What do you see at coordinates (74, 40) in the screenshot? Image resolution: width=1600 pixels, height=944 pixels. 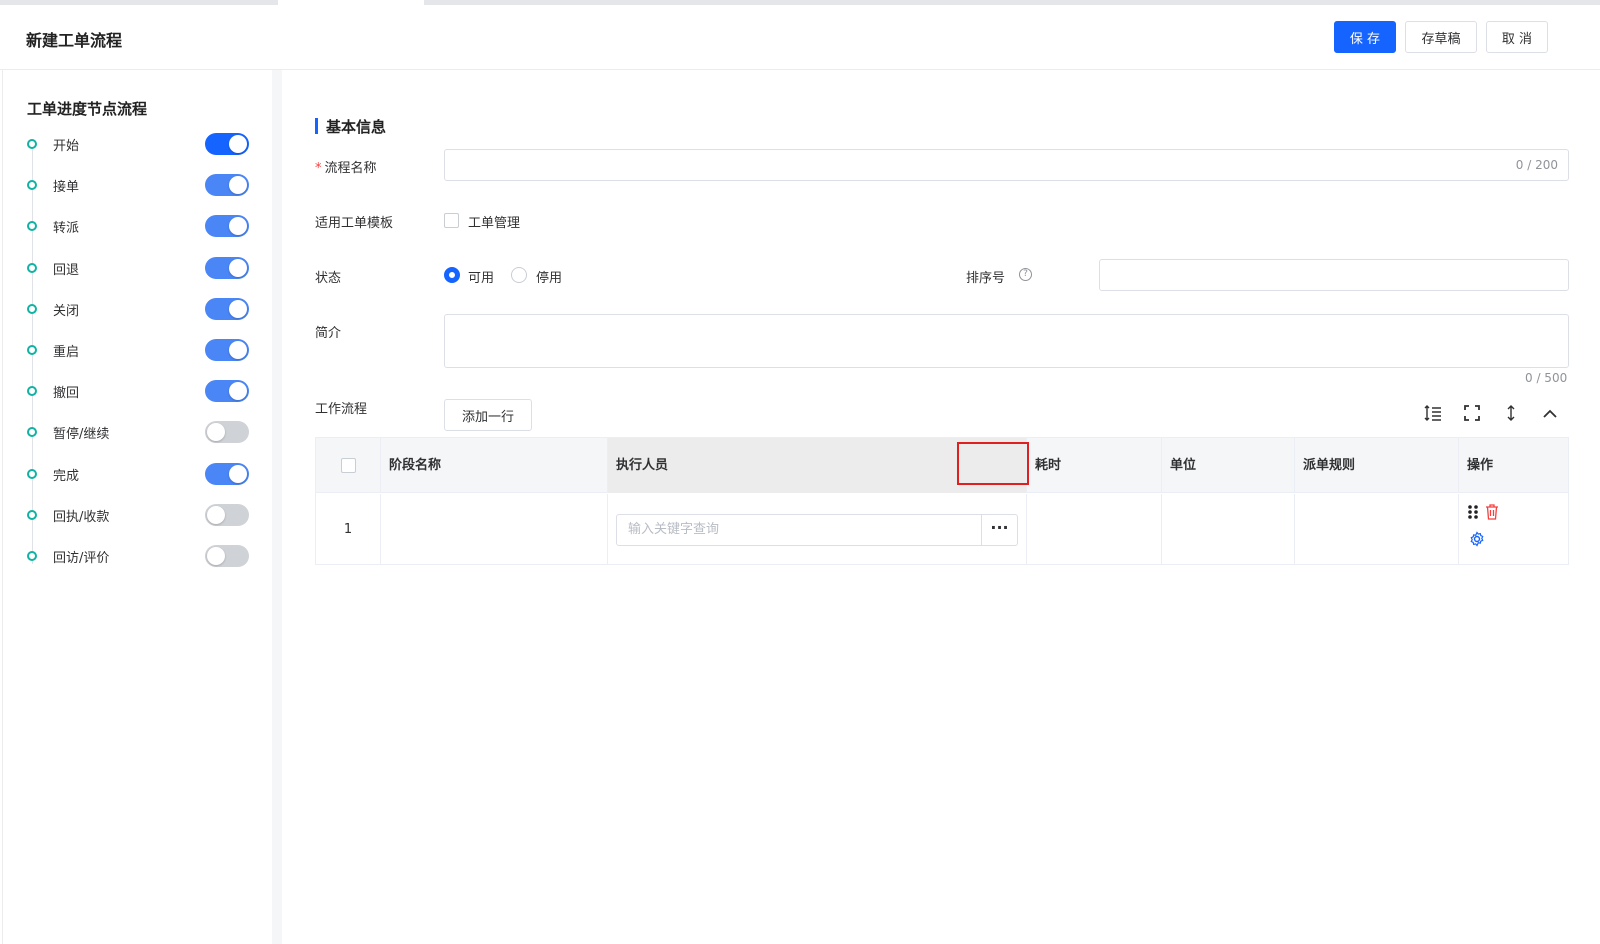 I see `page-title: 新建工单流程` at bounding box center [74, 40].